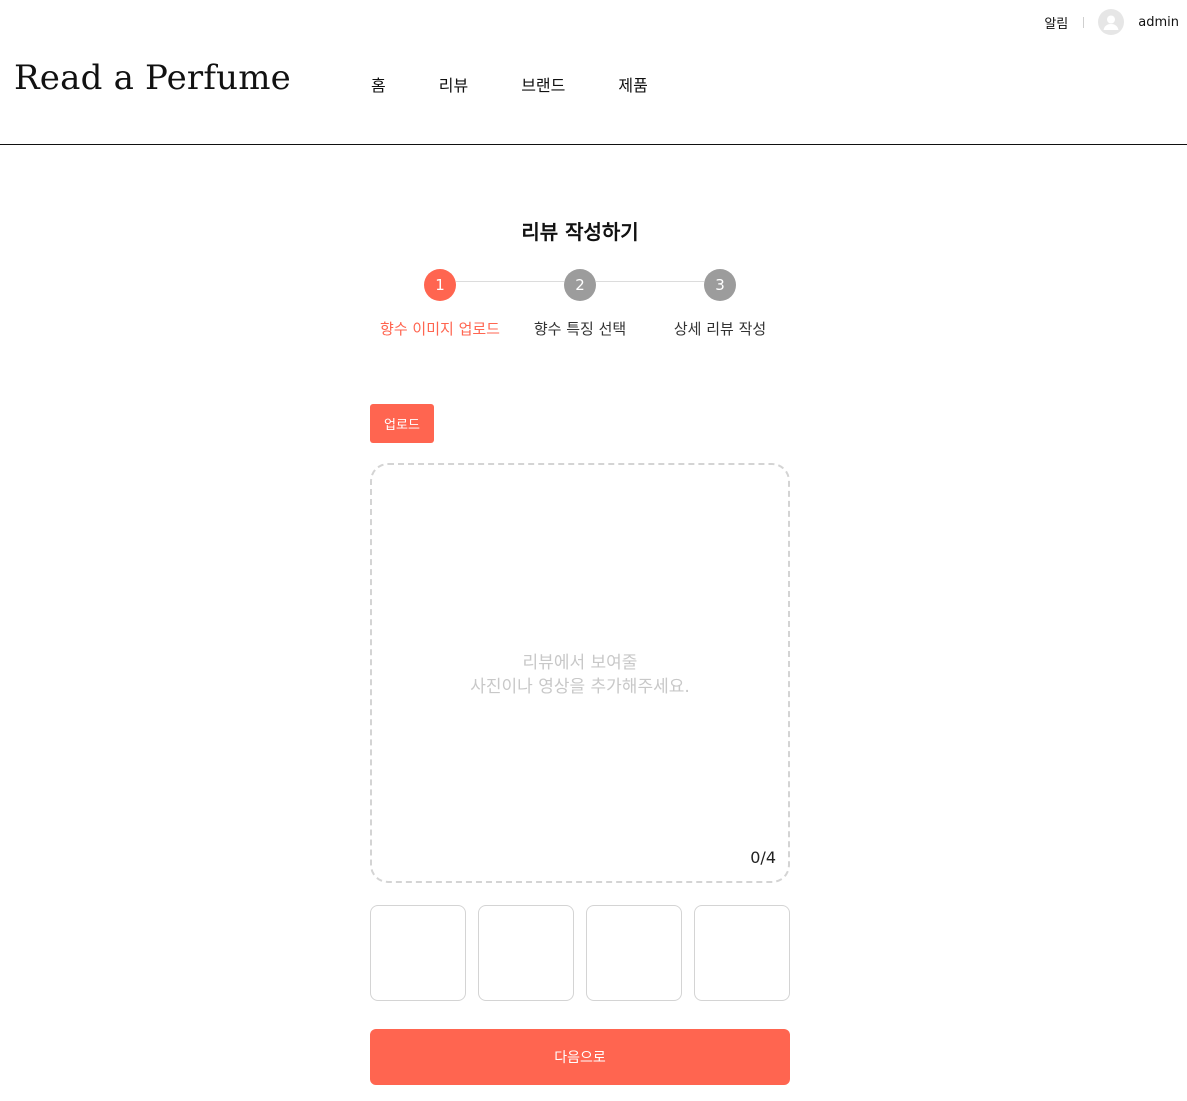  I want to click on alarm-link: 알림, so click(1056, 22).